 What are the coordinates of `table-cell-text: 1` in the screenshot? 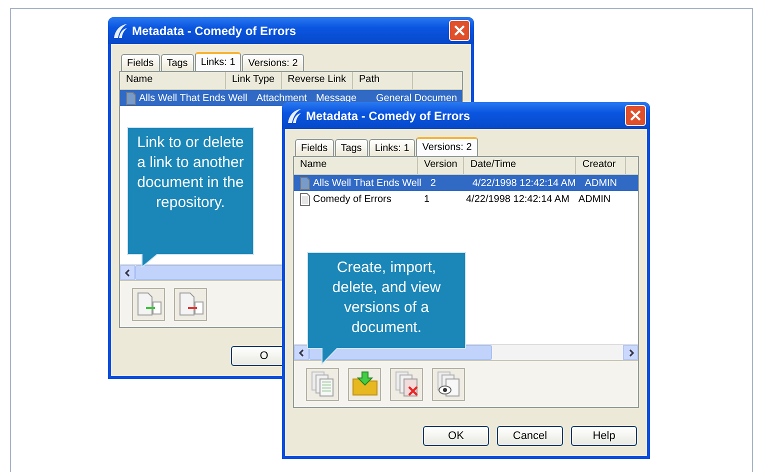 It's located at (427, 199).